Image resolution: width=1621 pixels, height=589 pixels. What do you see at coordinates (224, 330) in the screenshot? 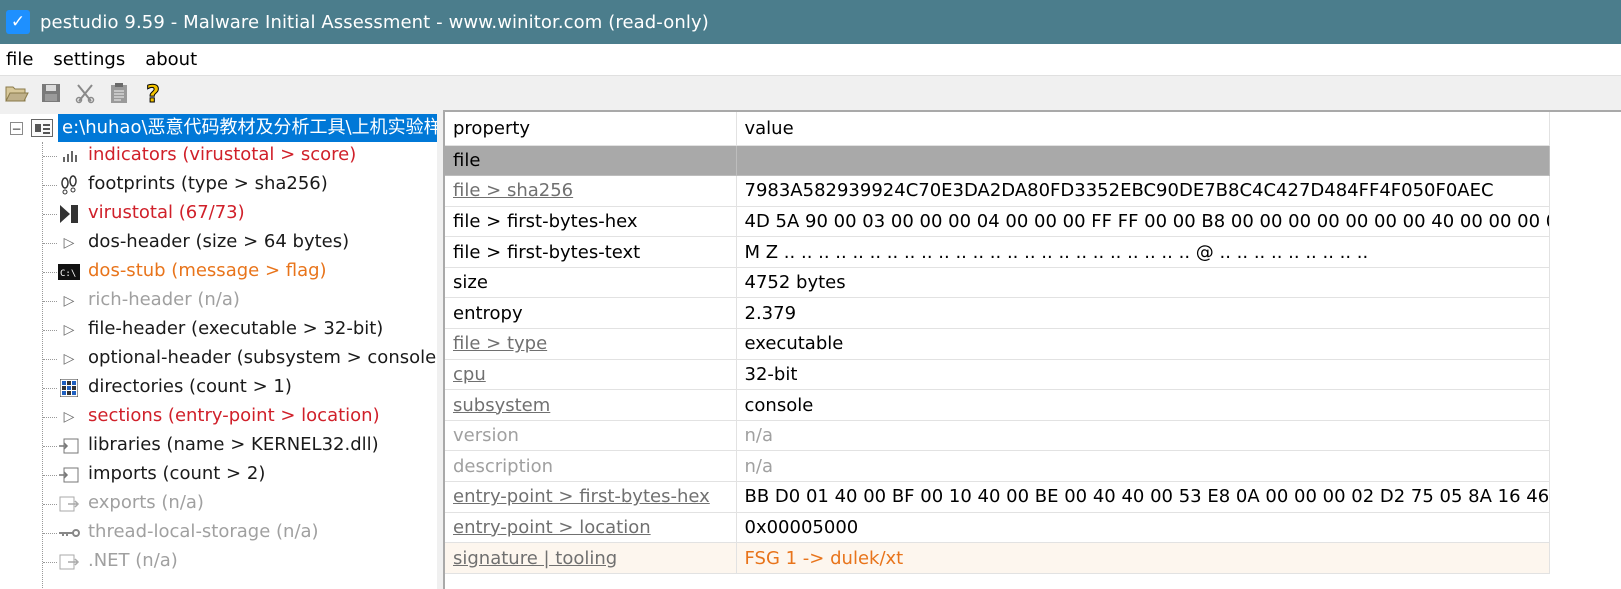
I see `tree-node-file-header: ▷ file-header (executable > 32-bit)` at bounding box center [224, 330].